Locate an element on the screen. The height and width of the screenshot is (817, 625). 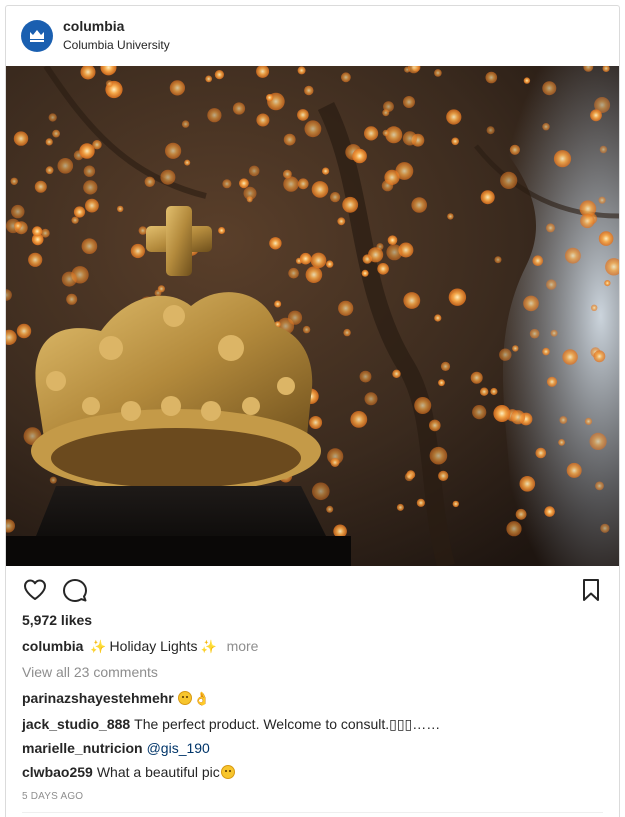
divider is located at coordinates (312, 812).